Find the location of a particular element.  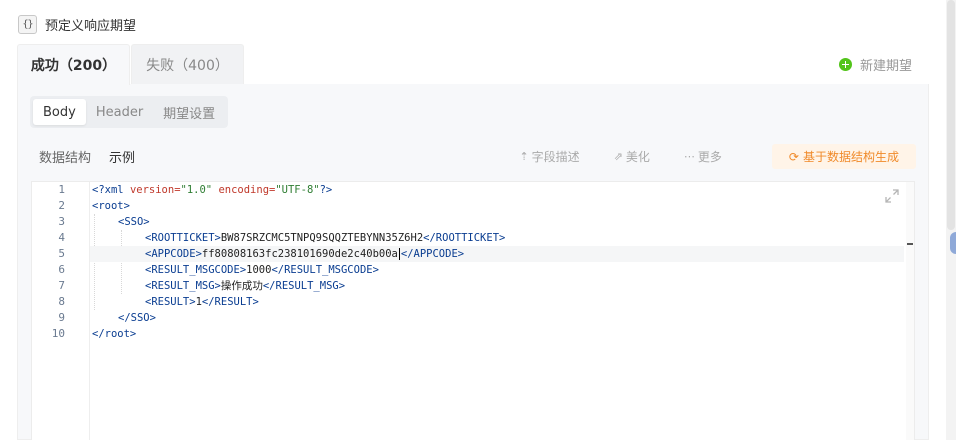

expand-icon is located at coordinates (892, 196).